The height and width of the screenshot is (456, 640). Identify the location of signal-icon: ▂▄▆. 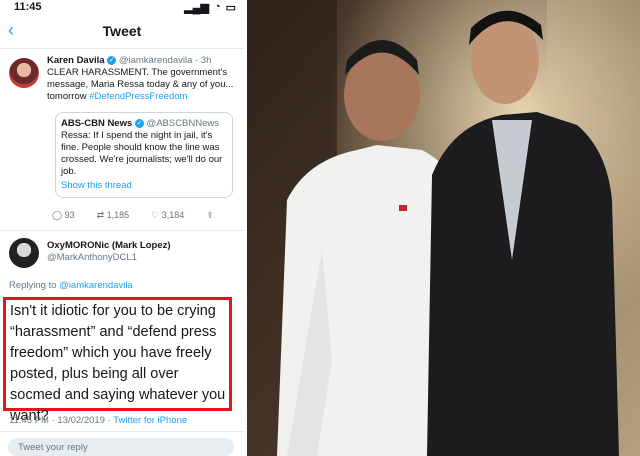
(196, 7).